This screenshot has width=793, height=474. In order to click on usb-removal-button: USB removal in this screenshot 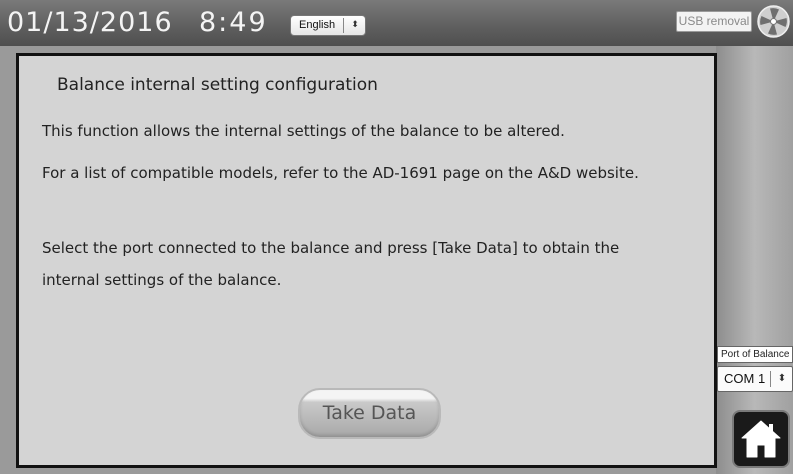, I will do `click(714, 21)`.